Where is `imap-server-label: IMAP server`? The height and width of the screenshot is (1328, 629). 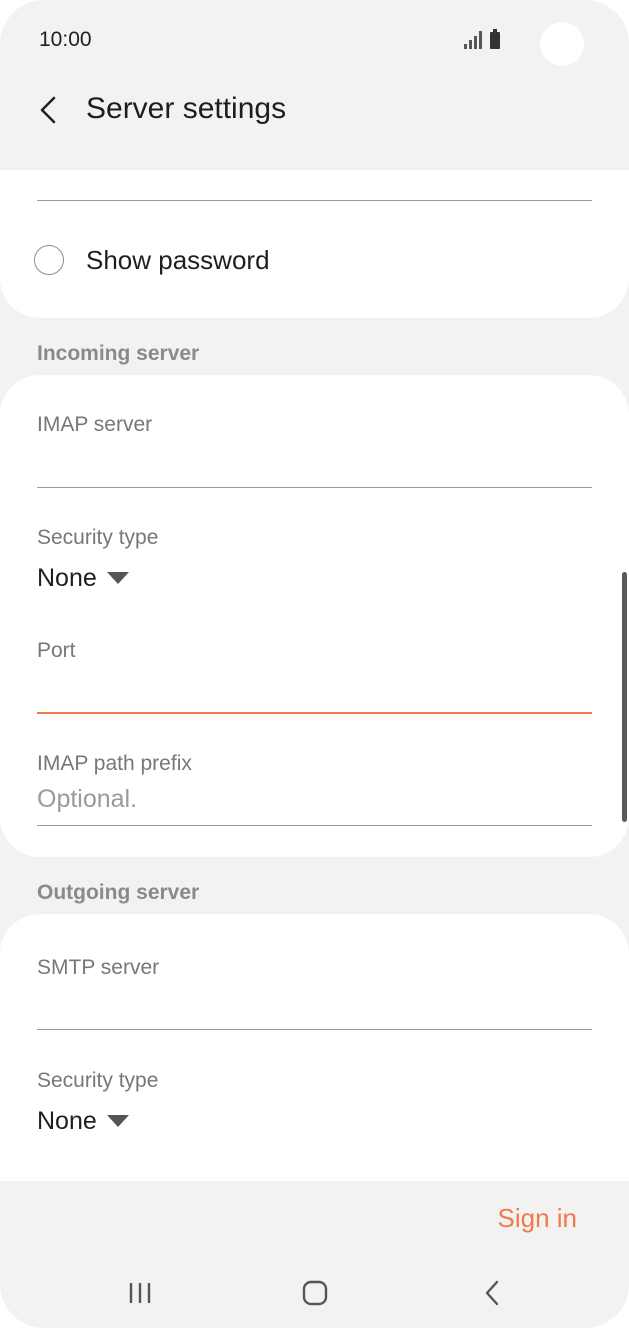 imap-server-label: IMAP server is located at coordinates (95, 424).